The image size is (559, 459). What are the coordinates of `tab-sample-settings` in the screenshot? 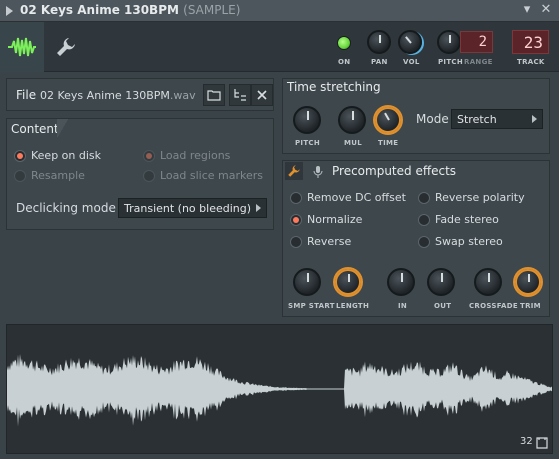 It's located at (22, 47).